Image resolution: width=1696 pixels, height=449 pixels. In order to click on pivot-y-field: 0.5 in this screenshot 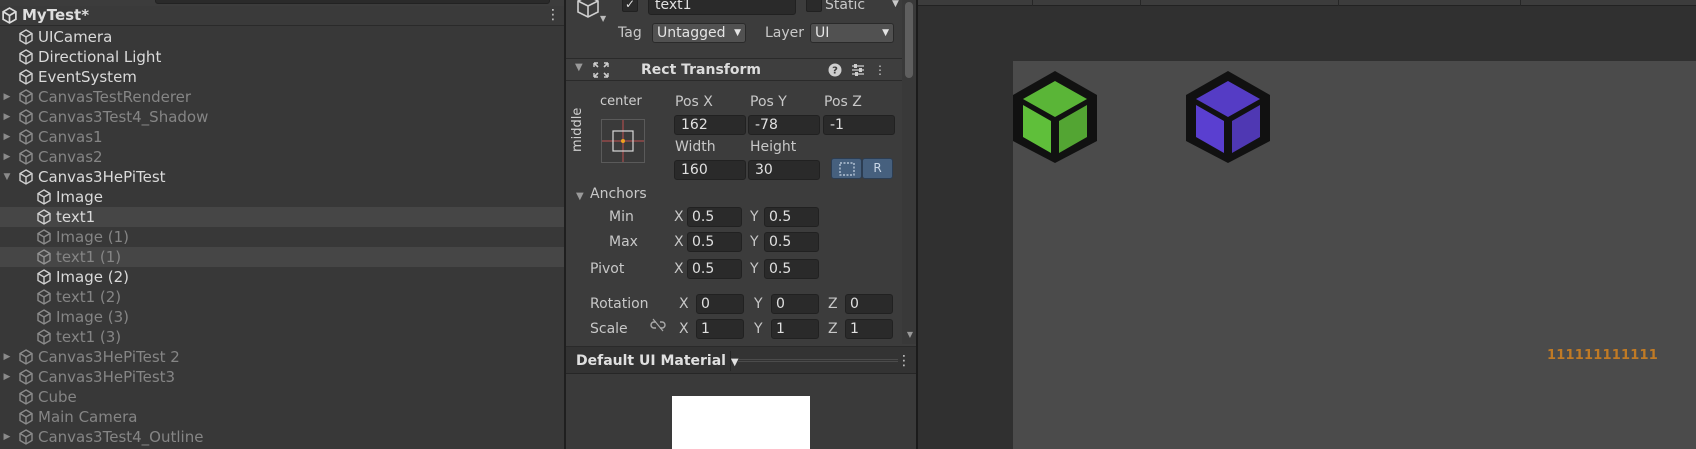, I will do `click(791, 269)`.